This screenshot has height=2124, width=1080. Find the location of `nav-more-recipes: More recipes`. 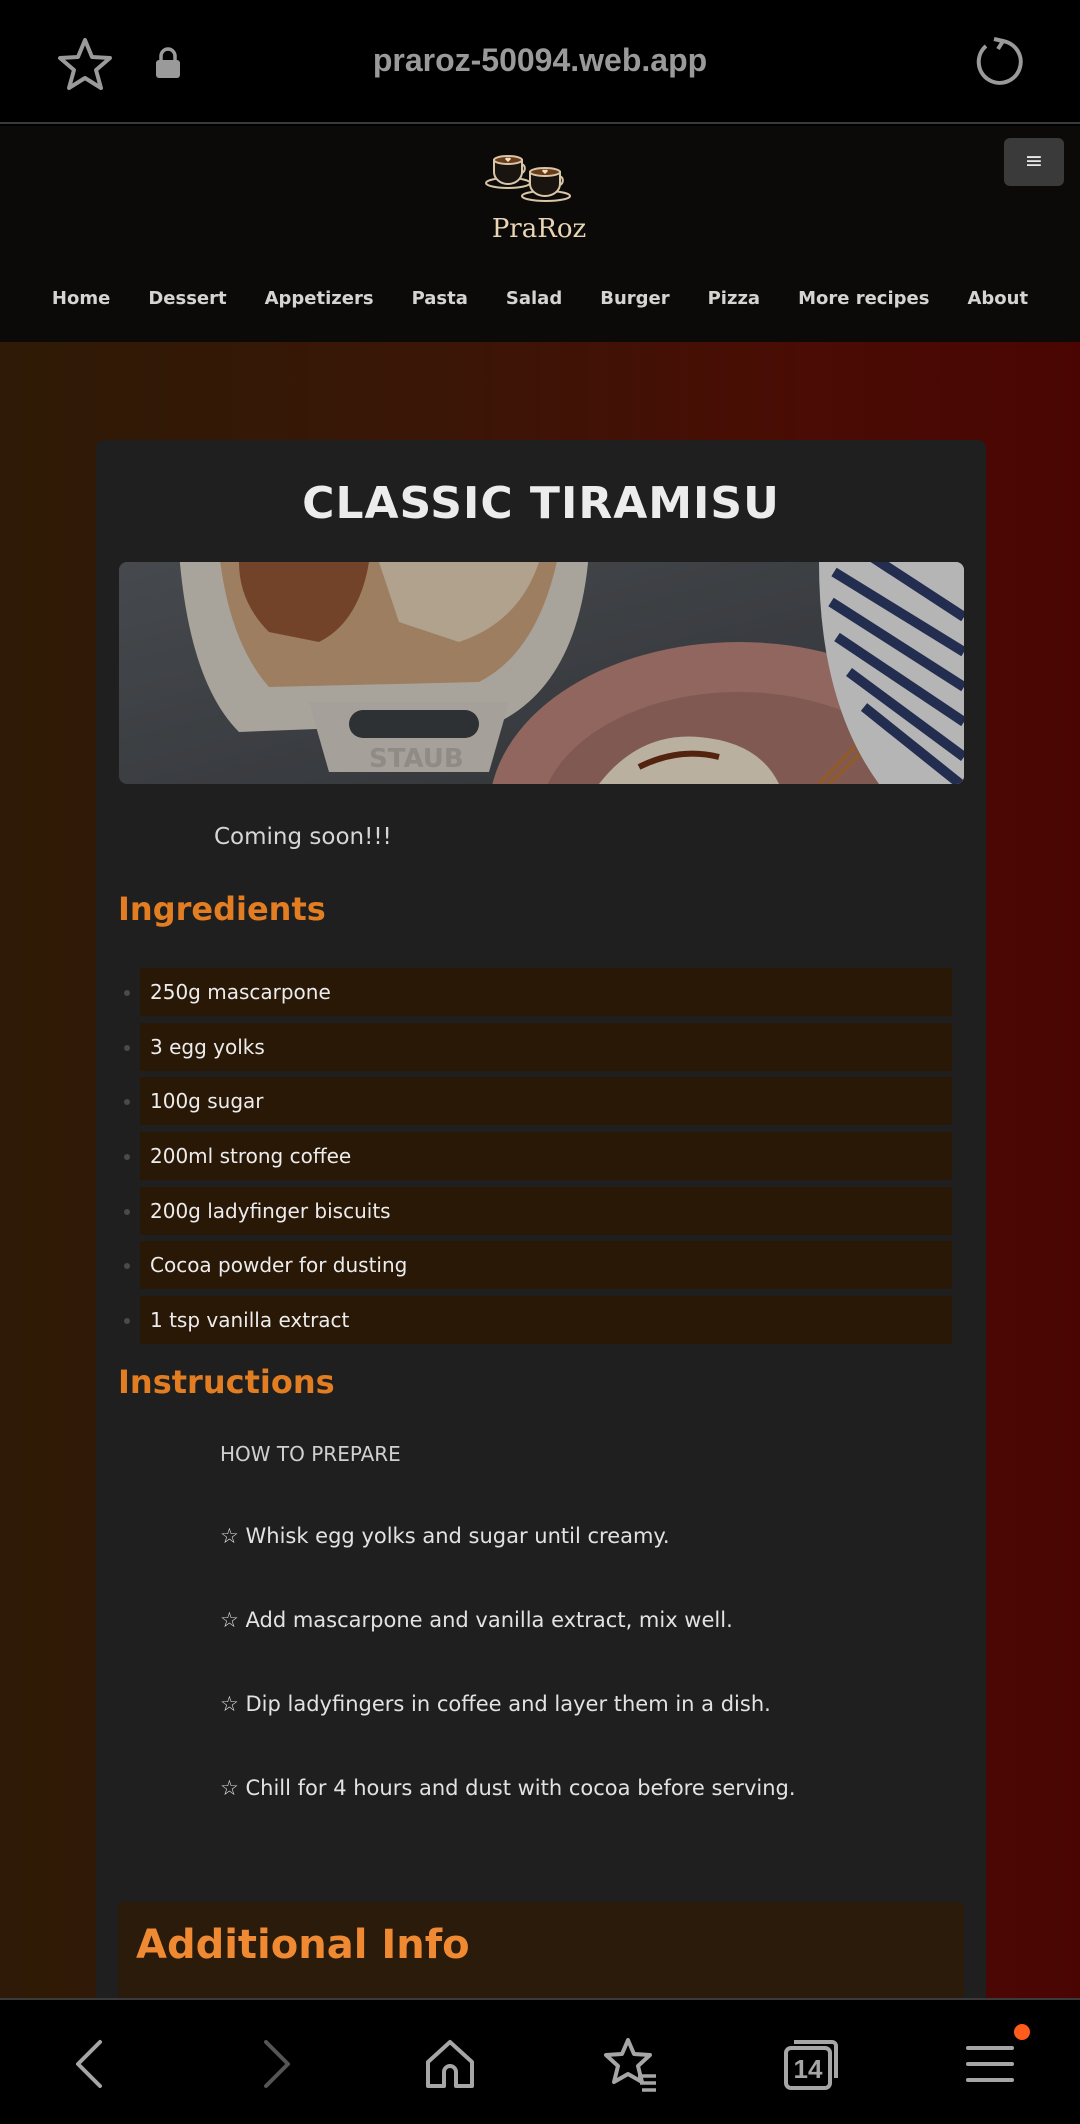

nav-more-recipes: More recipes is located at coordinates (863, 298).